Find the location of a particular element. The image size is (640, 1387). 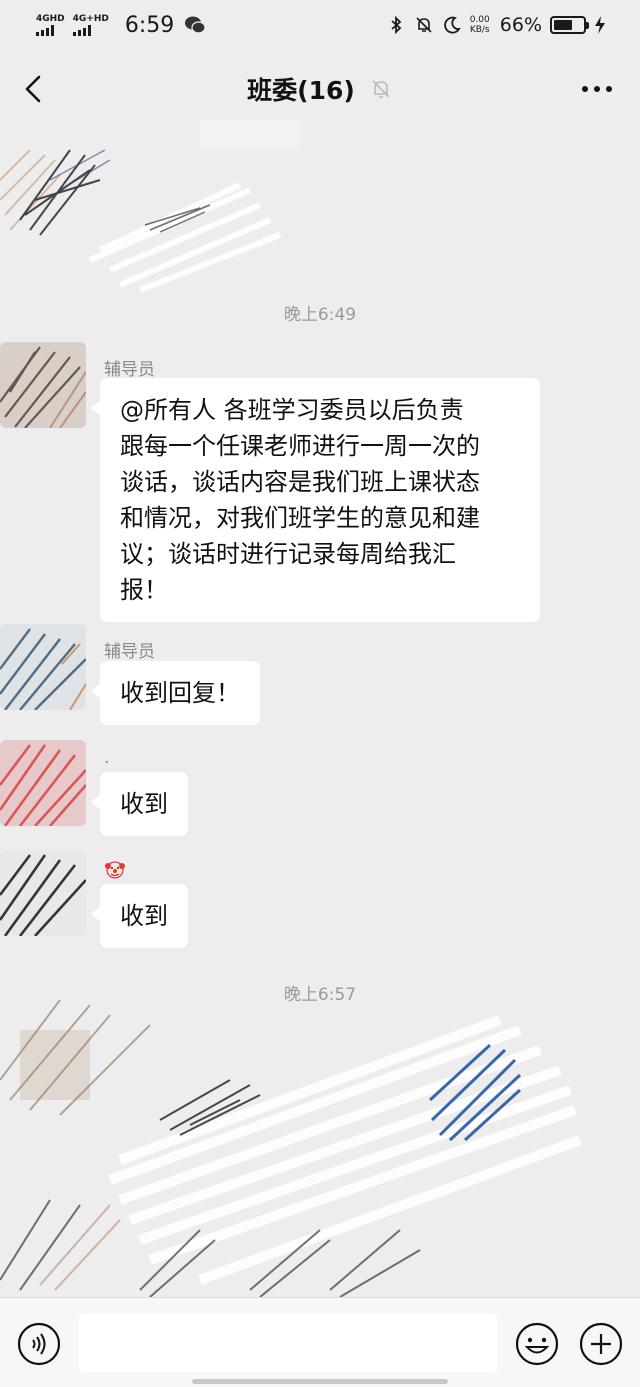

signal-2: 4G+HD is located at coordinates (90, 24).